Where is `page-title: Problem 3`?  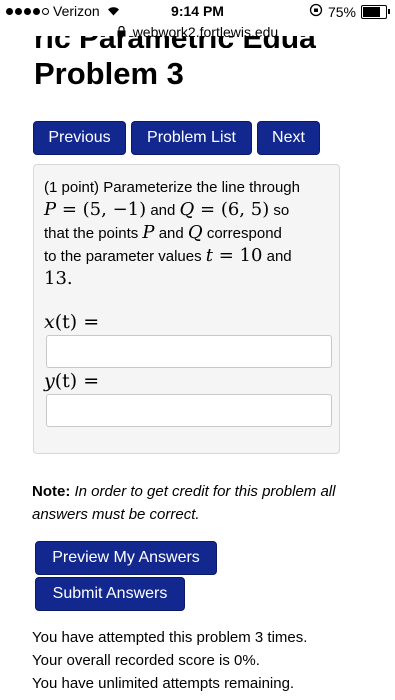 page-title: Problem 3 is located at coordinates (109, 73).